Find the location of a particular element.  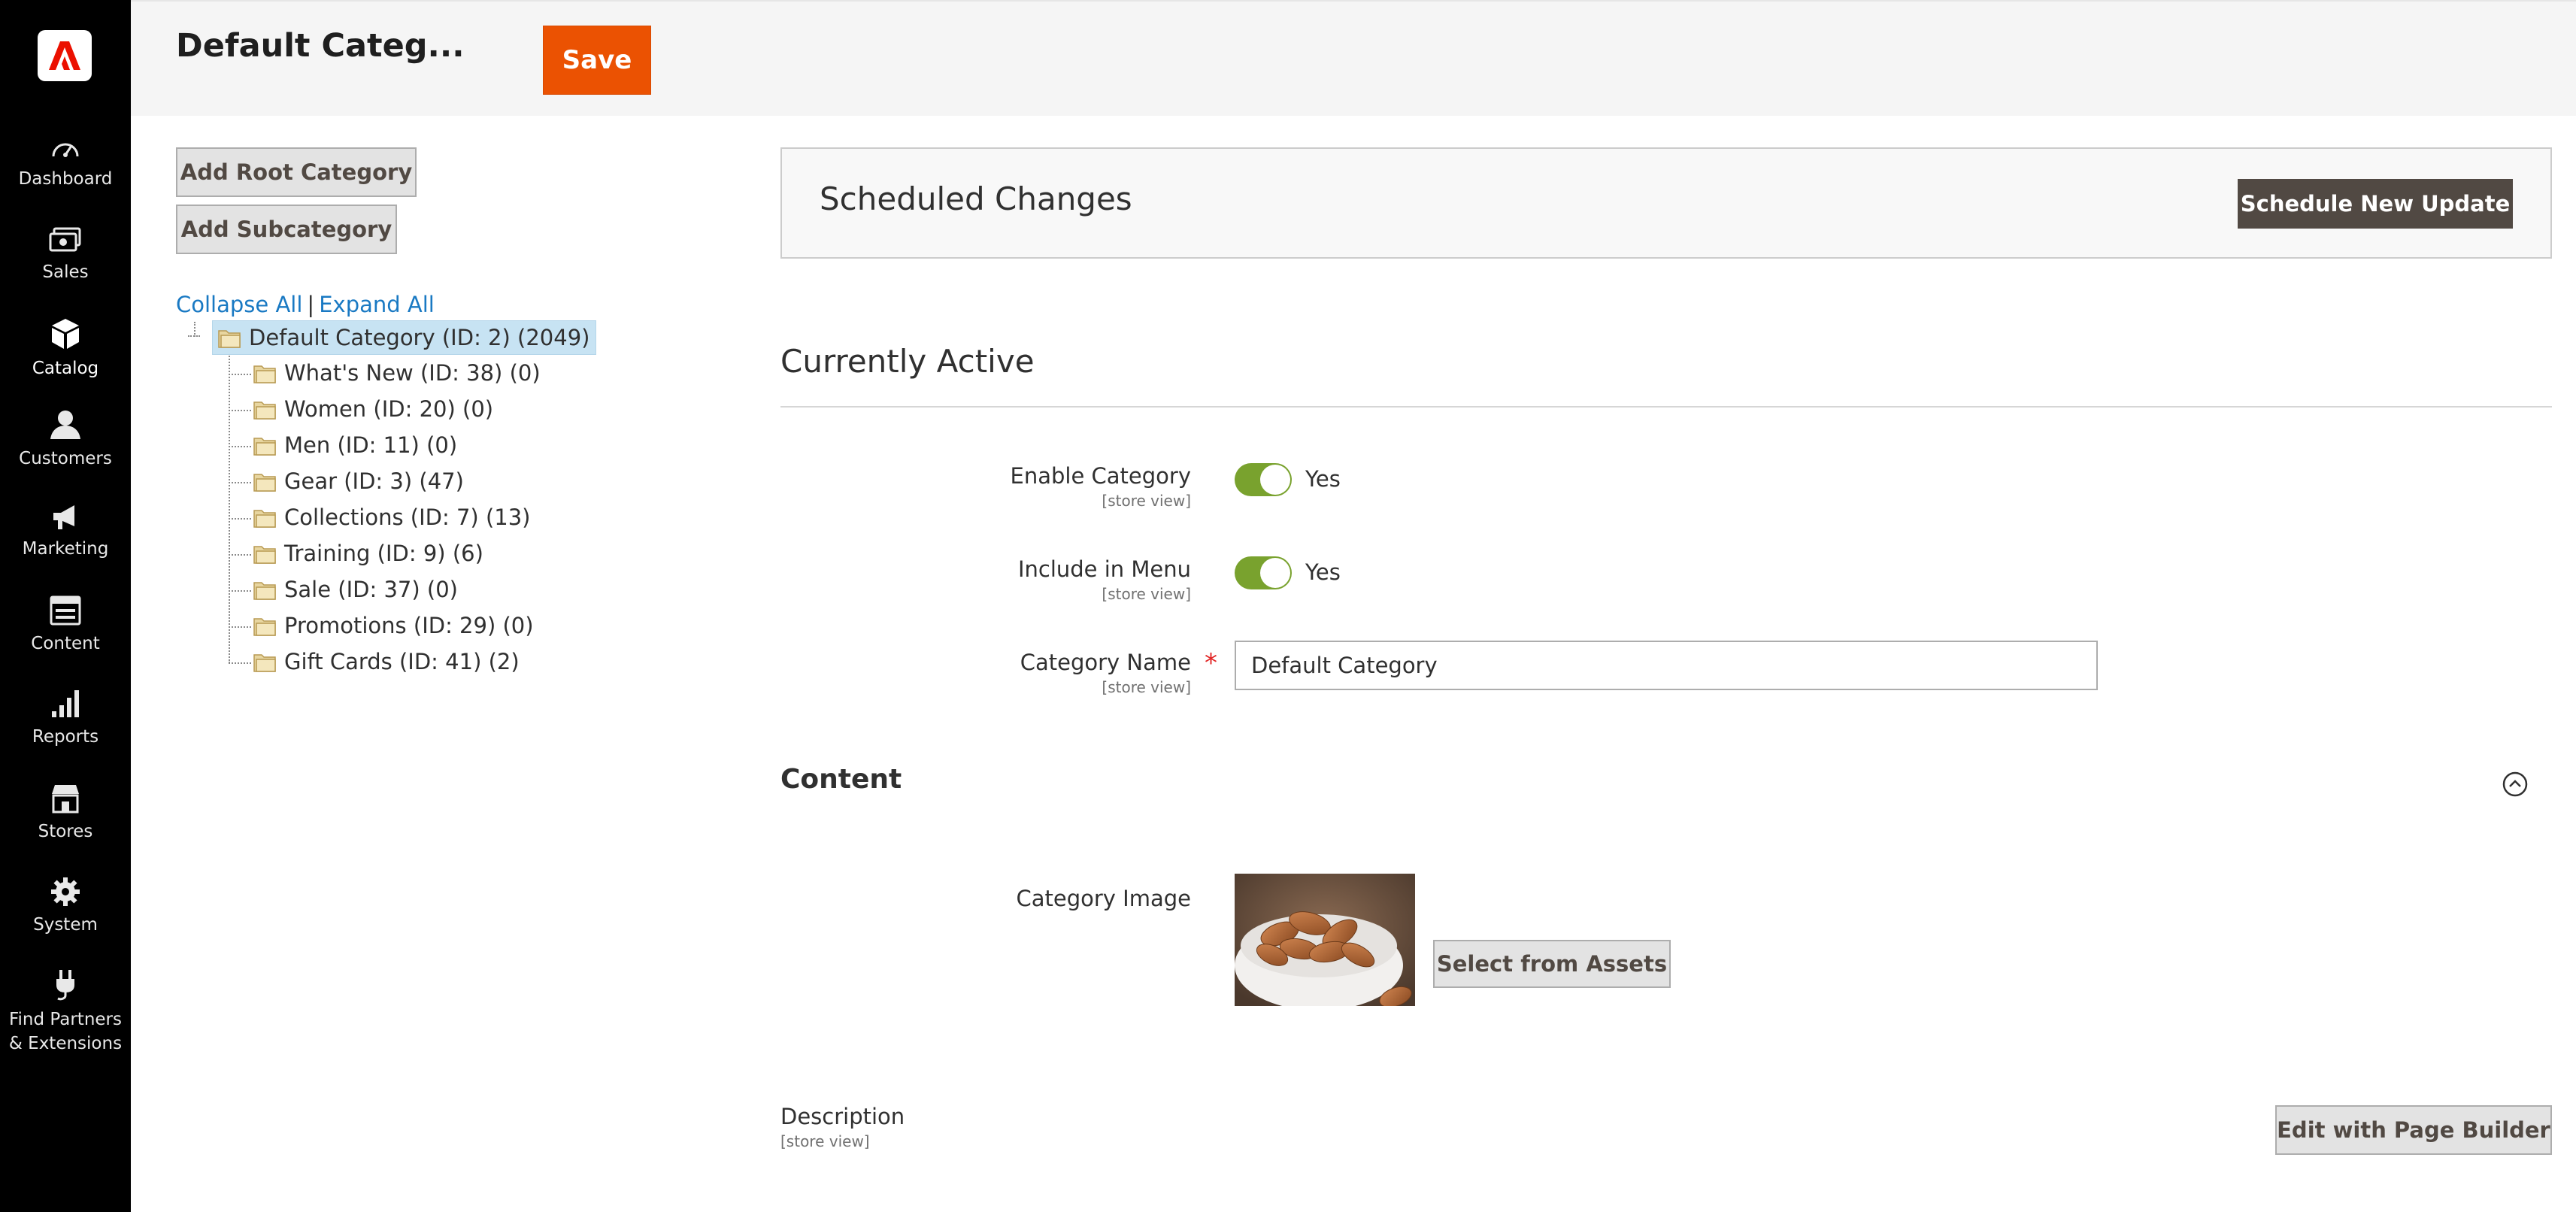

tree-node: Training (ID: 9) (6) is located at coordinates (368, 553).